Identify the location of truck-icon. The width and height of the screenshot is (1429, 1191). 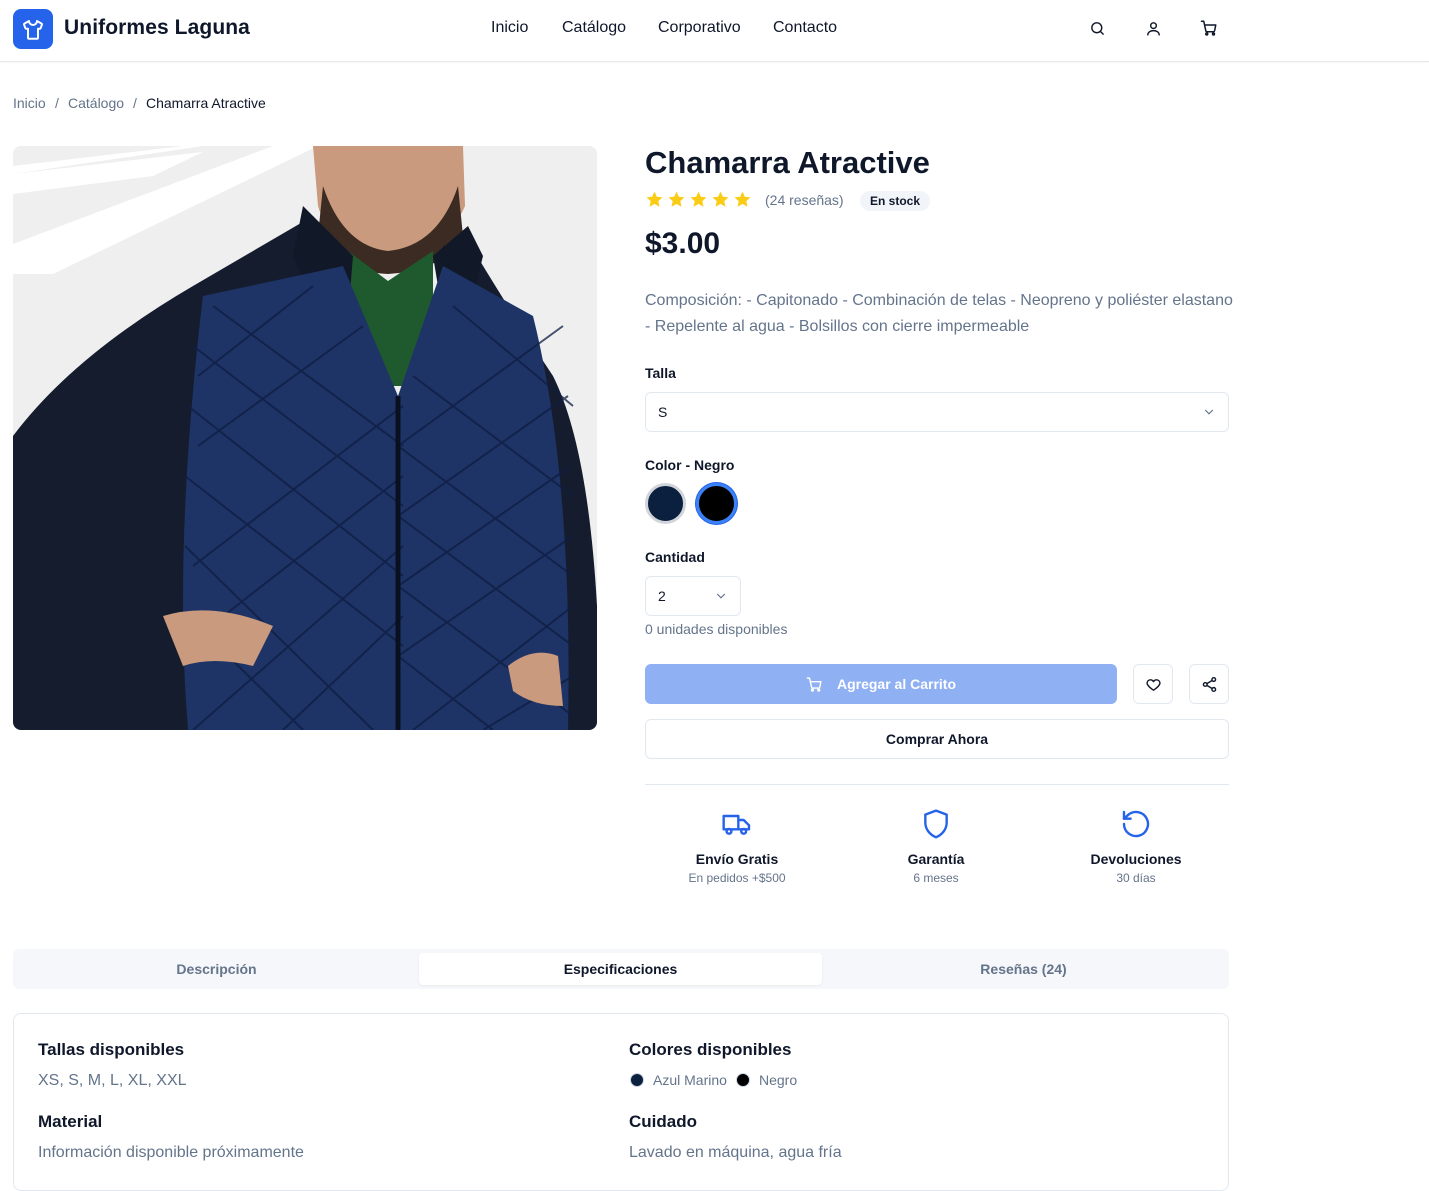
(736, 824).